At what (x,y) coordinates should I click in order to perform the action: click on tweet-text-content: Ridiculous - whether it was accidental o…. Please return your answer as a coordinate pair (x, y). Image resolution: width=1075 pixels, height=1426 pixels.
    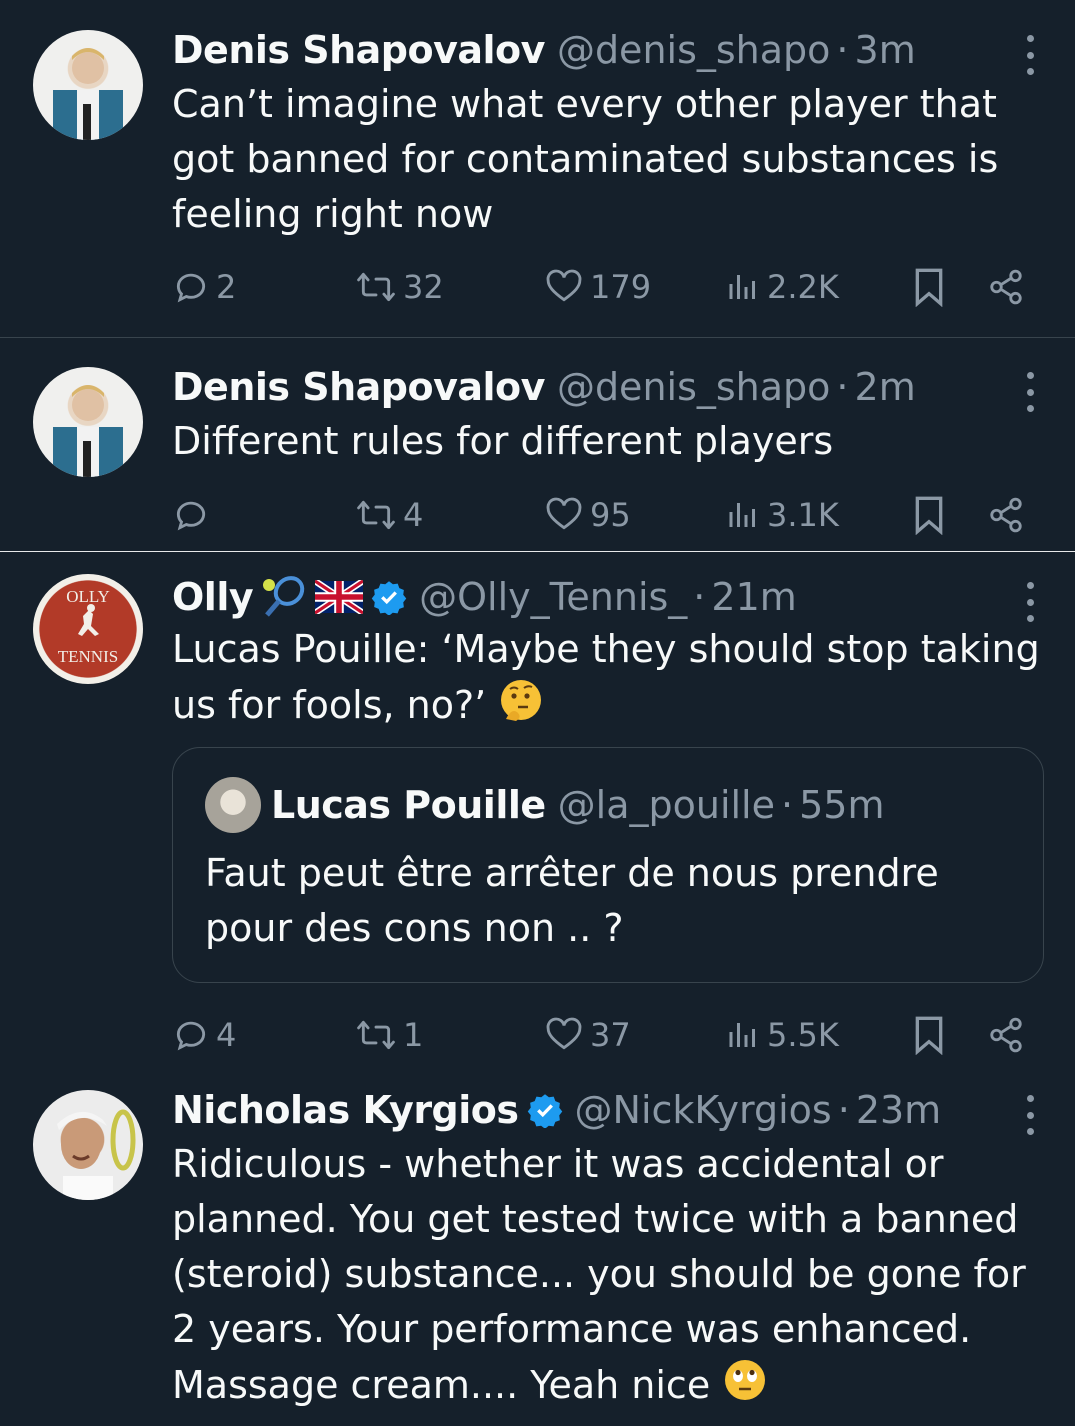
    Looking at the image, I should click on (599, 1274).